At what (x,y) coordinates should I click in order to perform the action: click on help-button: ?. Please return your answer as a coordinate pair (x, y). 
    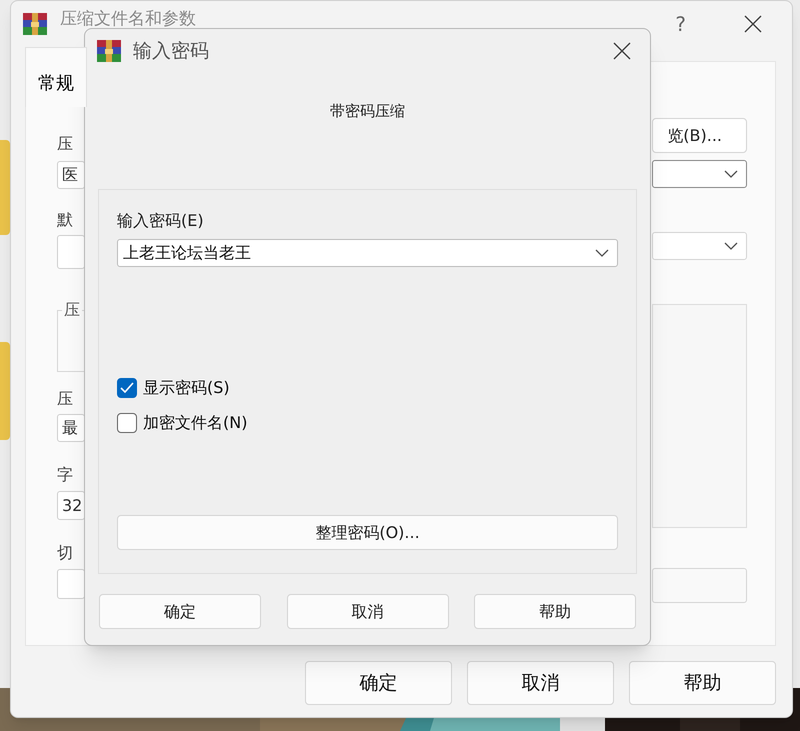
    Looking at the image, I should click on (680, 24).